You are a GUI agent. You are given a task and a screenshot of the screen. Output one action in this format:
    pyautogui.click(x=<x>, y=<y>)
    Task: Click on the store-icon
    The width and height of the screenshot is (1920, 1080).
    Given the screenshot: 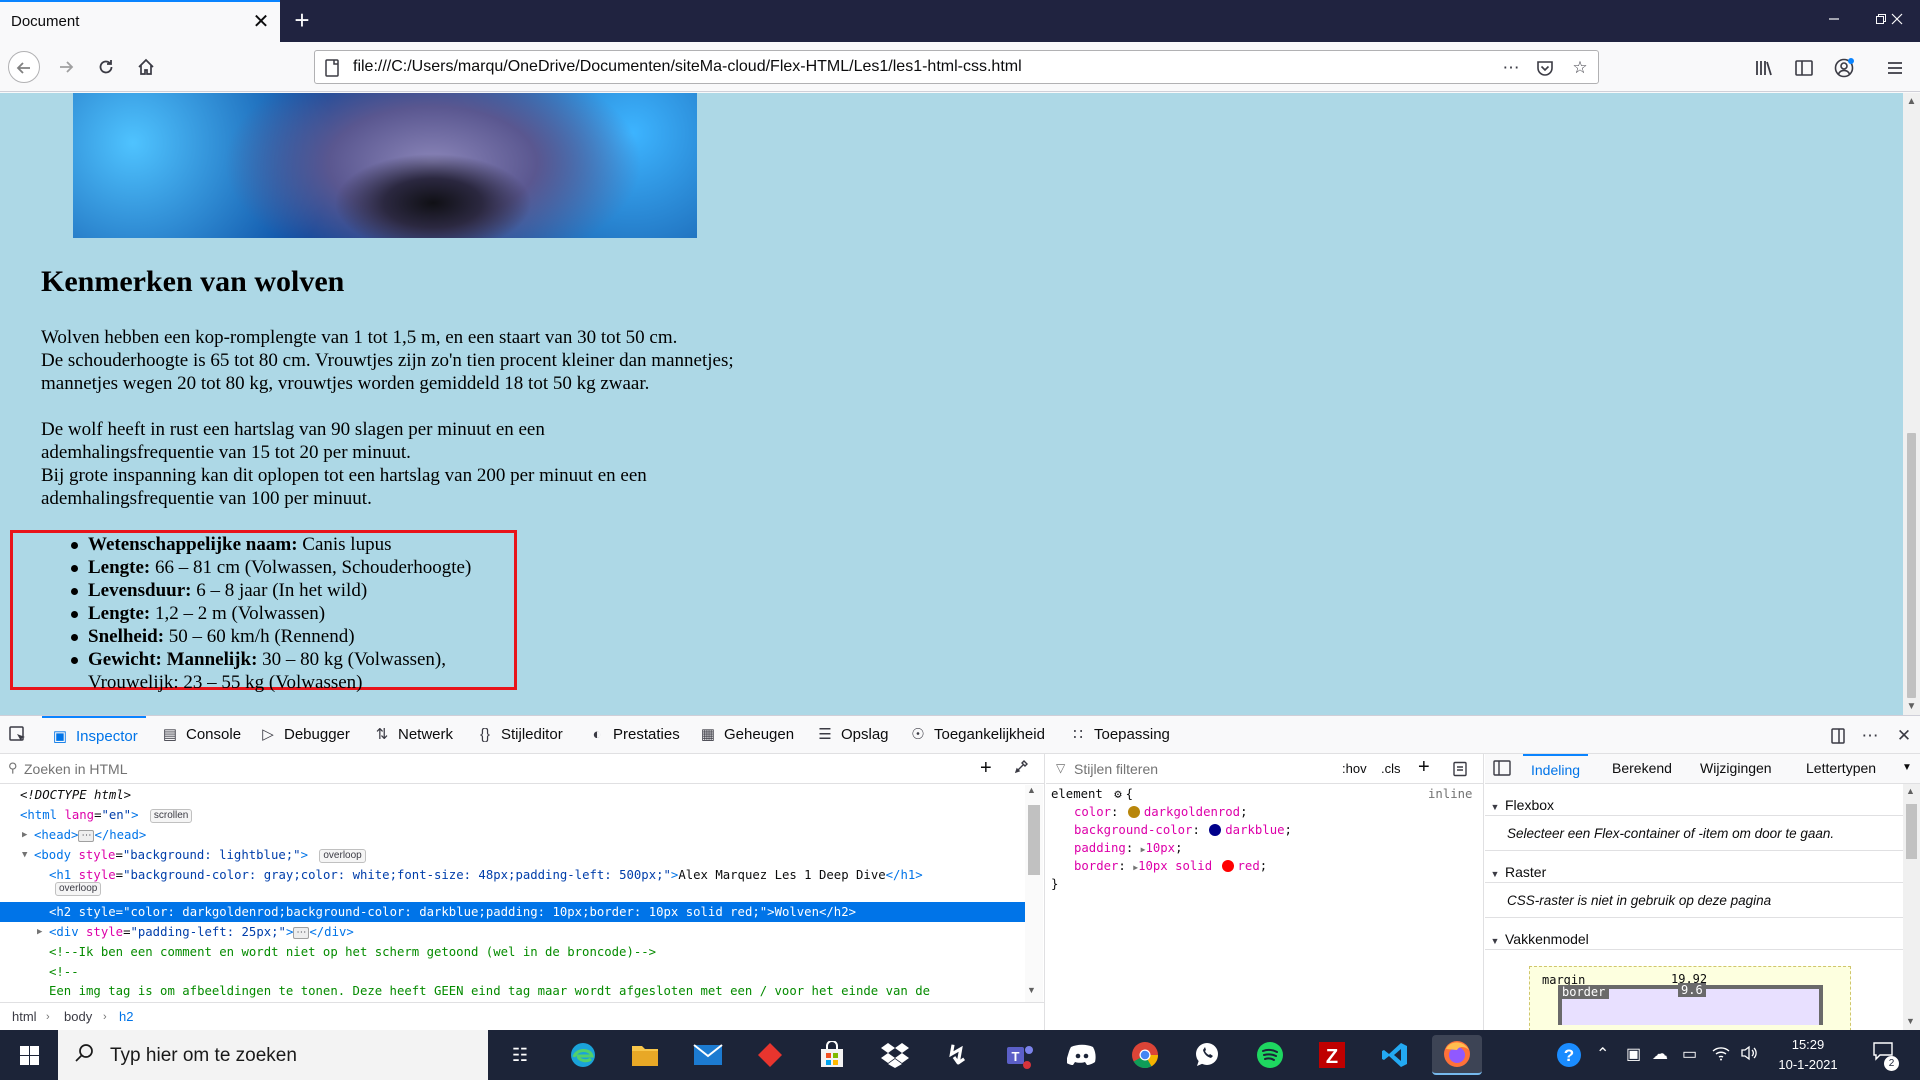 What is the action you would take?
    pyautogui.click(x=832, y=1055)
    